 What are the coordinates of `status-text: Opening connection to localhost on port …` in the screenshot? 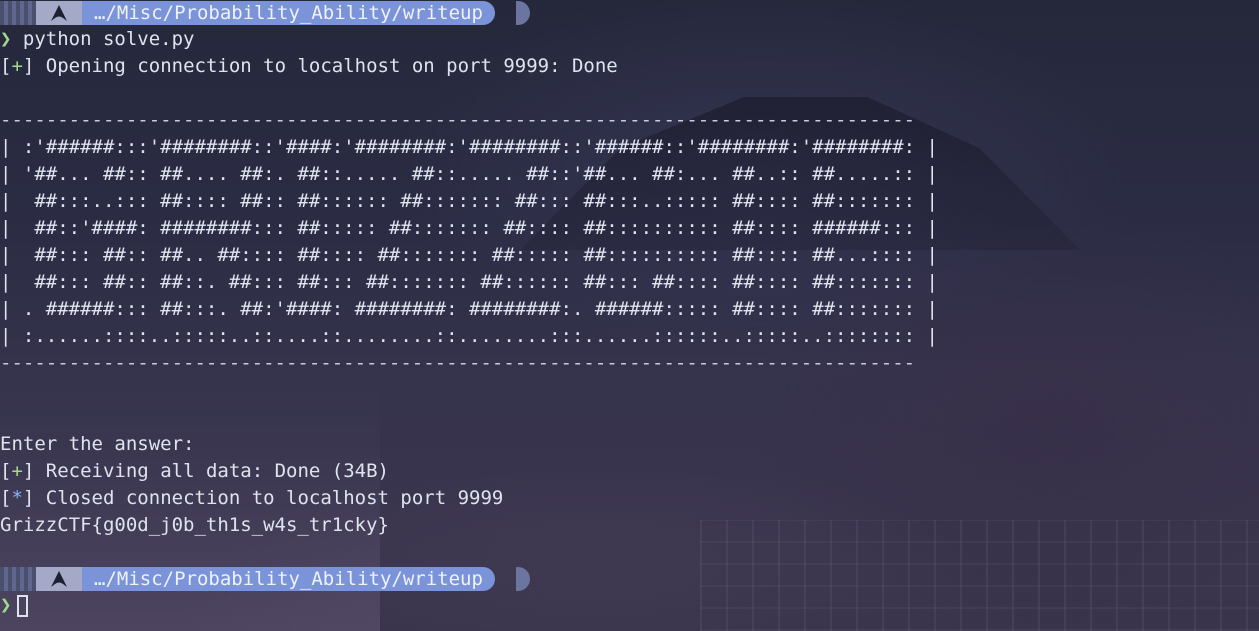 It's located at (326, 66).